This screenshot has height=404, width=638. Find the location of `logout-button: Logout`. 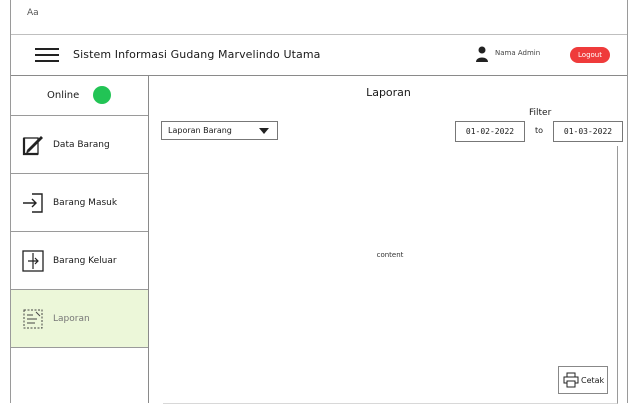

logout-button: Logout is located at coordinates (590, 55).